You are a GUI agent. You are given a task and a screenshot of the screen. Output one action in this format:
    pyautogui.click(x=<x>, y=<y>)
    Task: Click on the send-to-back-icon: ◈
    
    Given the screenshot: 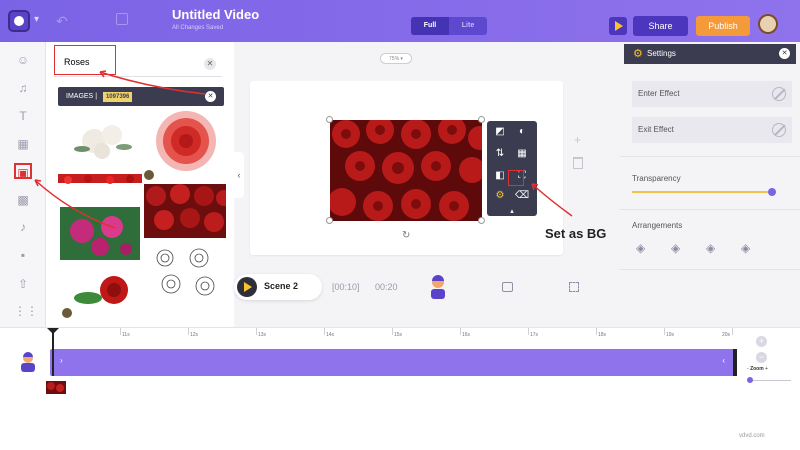 What is the action you would take?
    pyautogui.click(x=749, y=249)
    